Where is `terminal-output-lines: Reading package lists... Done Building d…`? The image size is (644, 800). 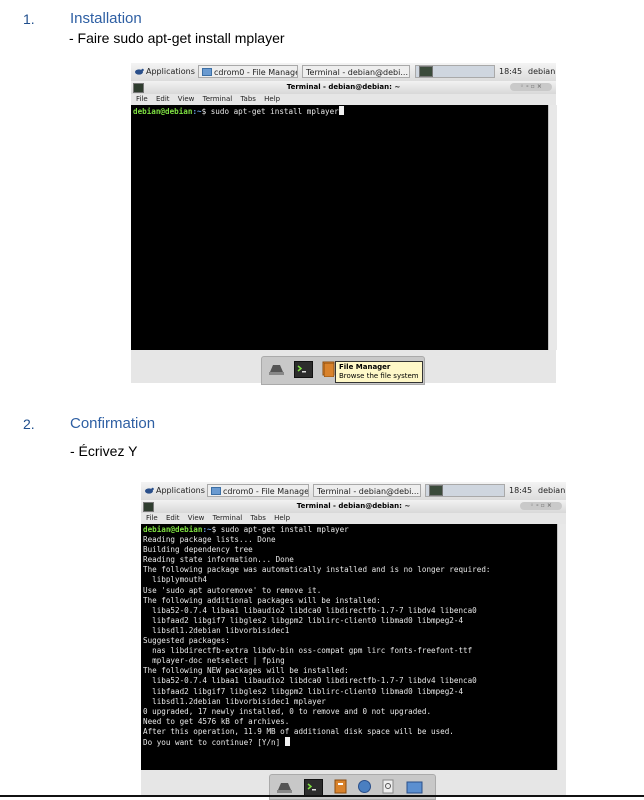
terminal-output-lines: Reading package lists... Done Building d… is located at coordinates (316, 635).